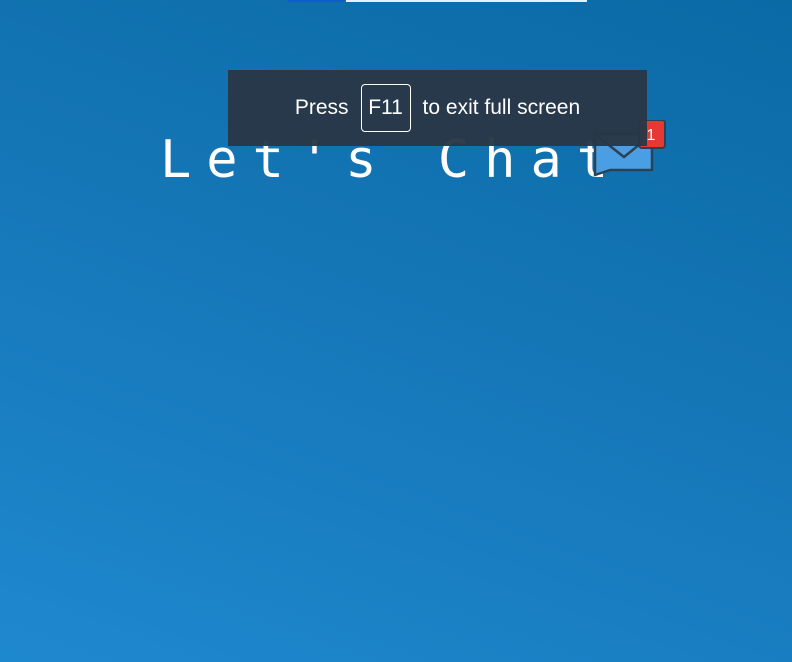  What do you see at coordinates (385, 108) in the screenshot?
I see `f11-key-label: F11` at bounding box center [385, 108].